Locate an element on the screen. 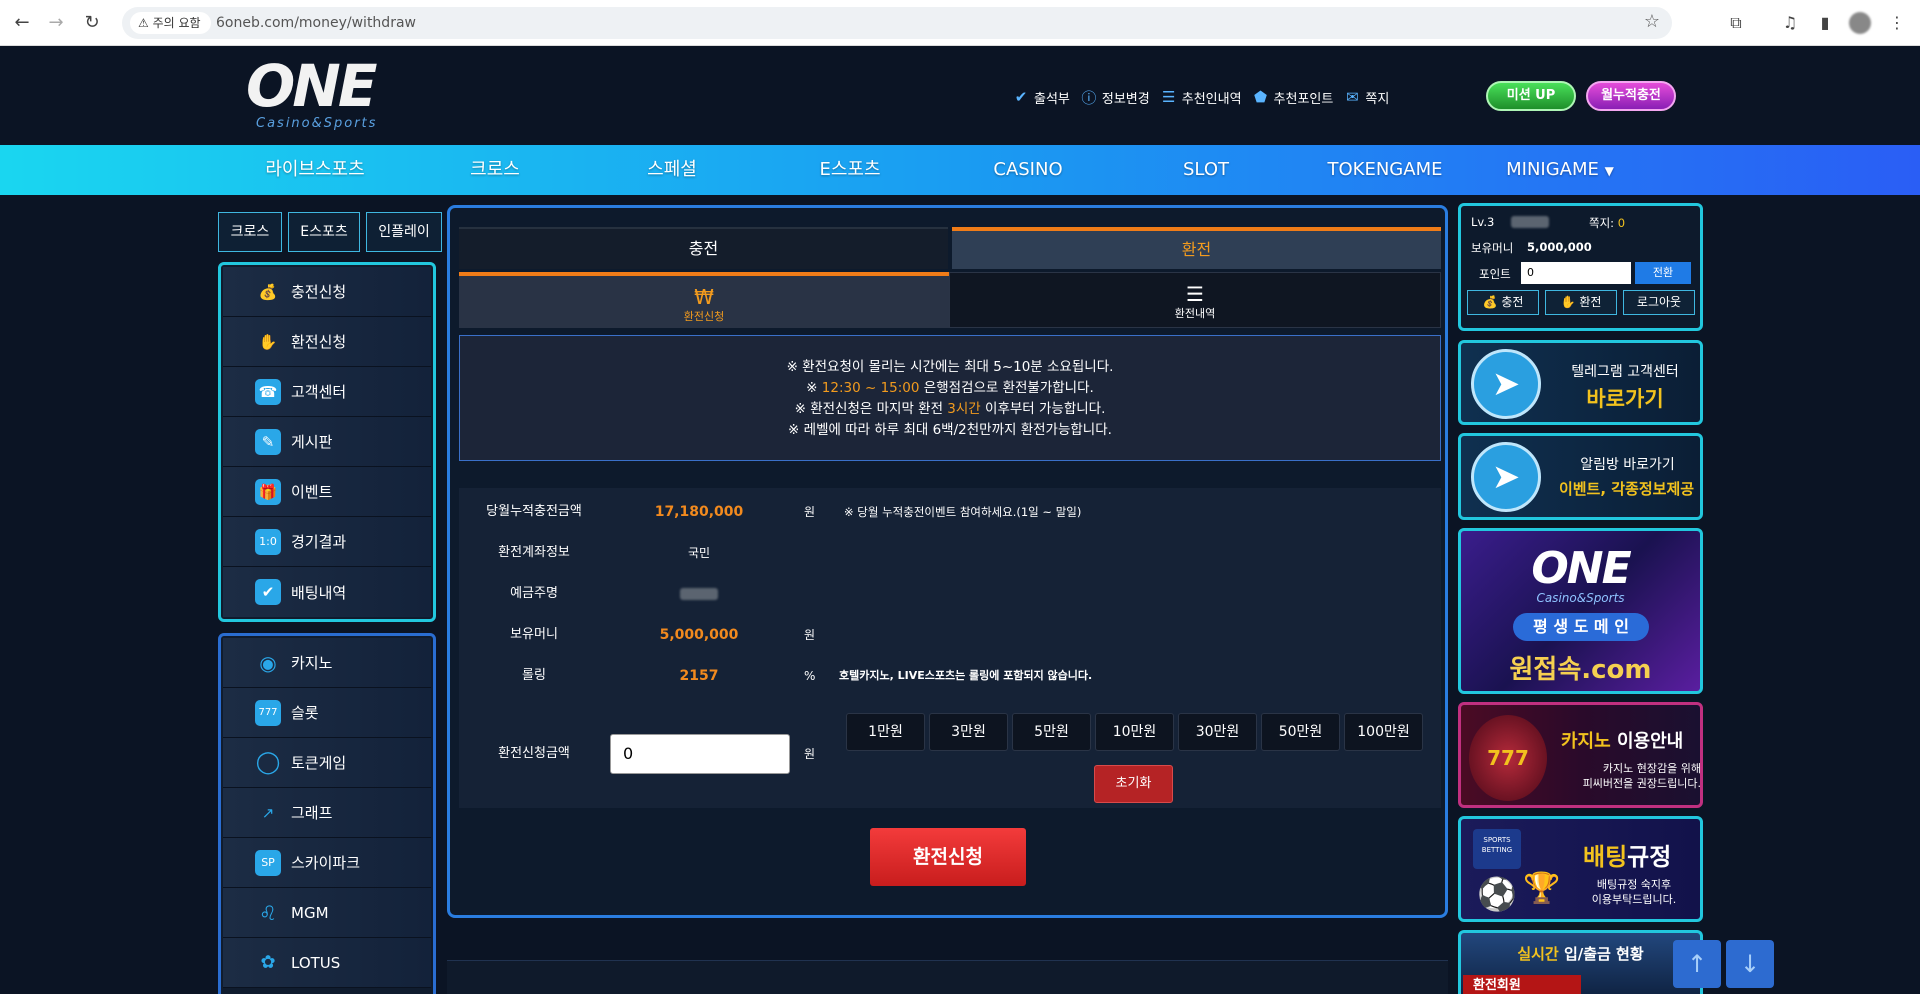 This screenshot has height=994, width=1920. menu-tokengame: ◯ 토큰게임 is located at coordinates (327, 763).